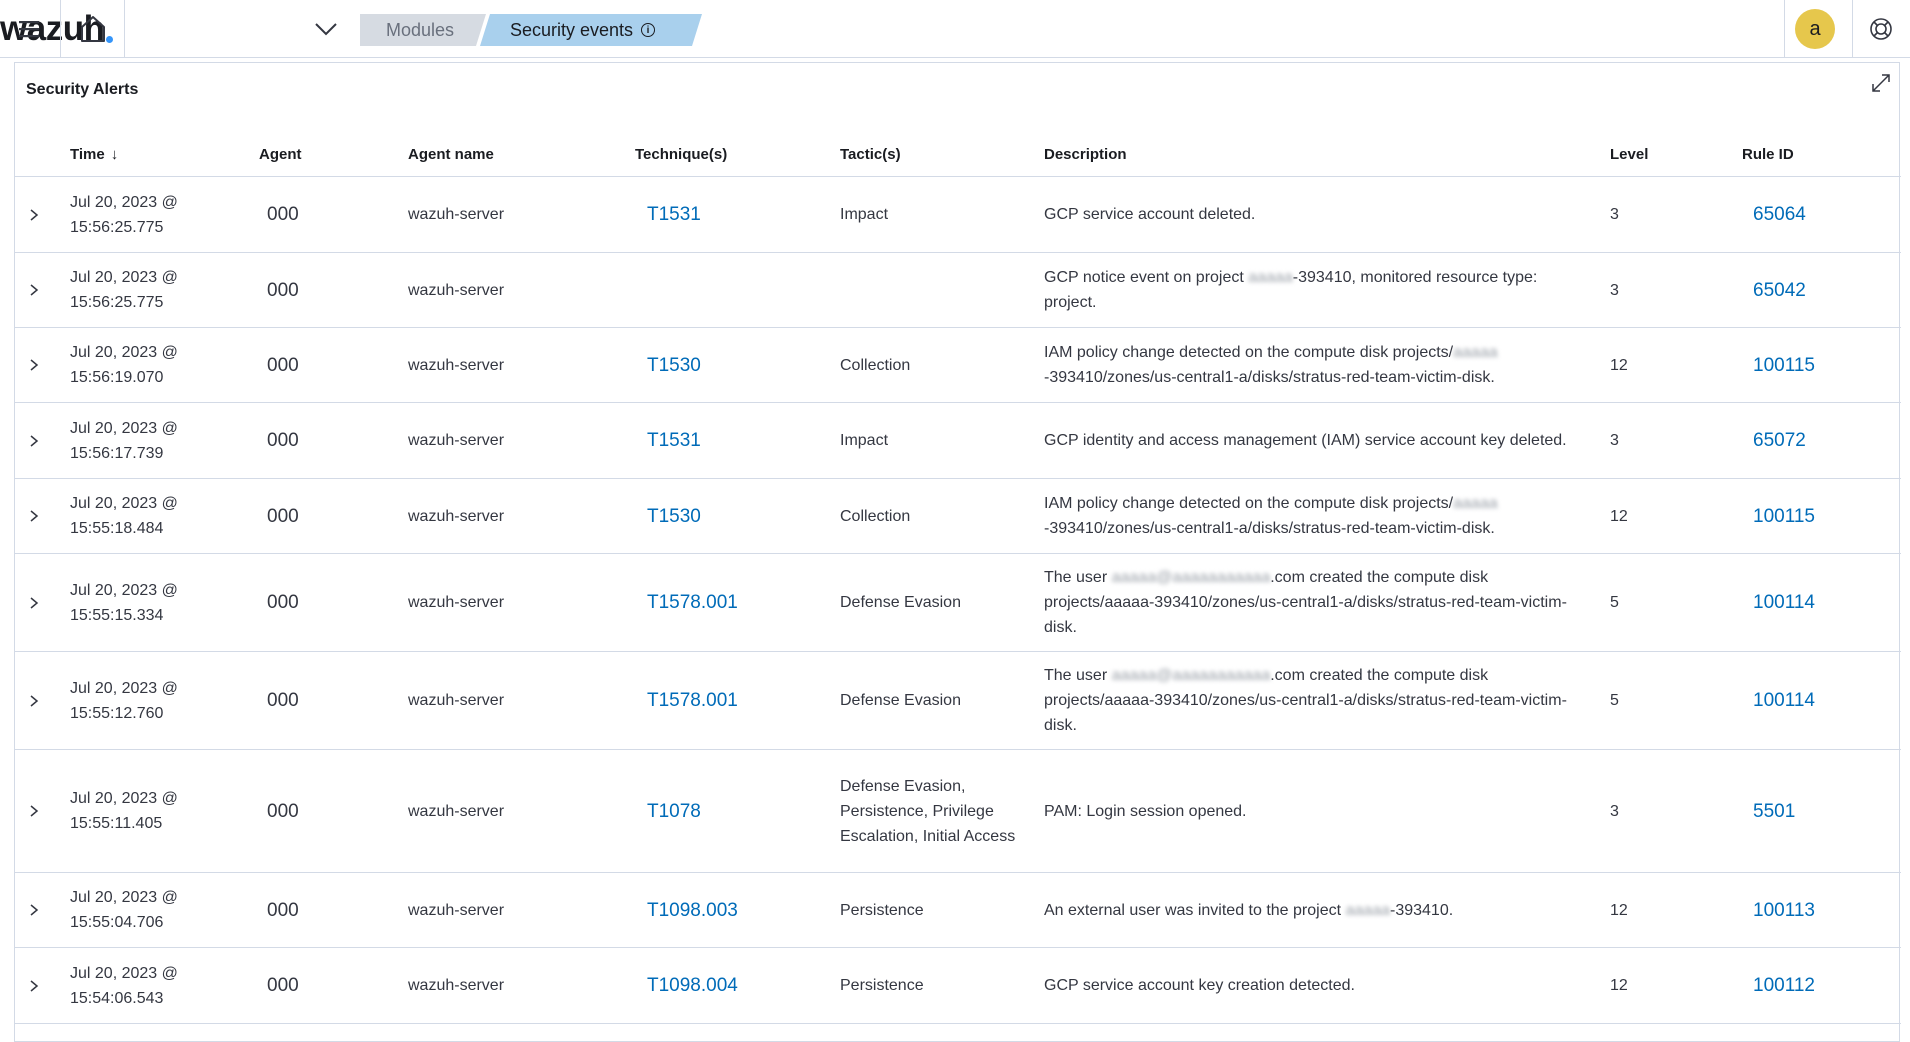 Image resolution: width=1910 pixels, height=1042 pixels. I want to click on home-icon, so click(93, 29).